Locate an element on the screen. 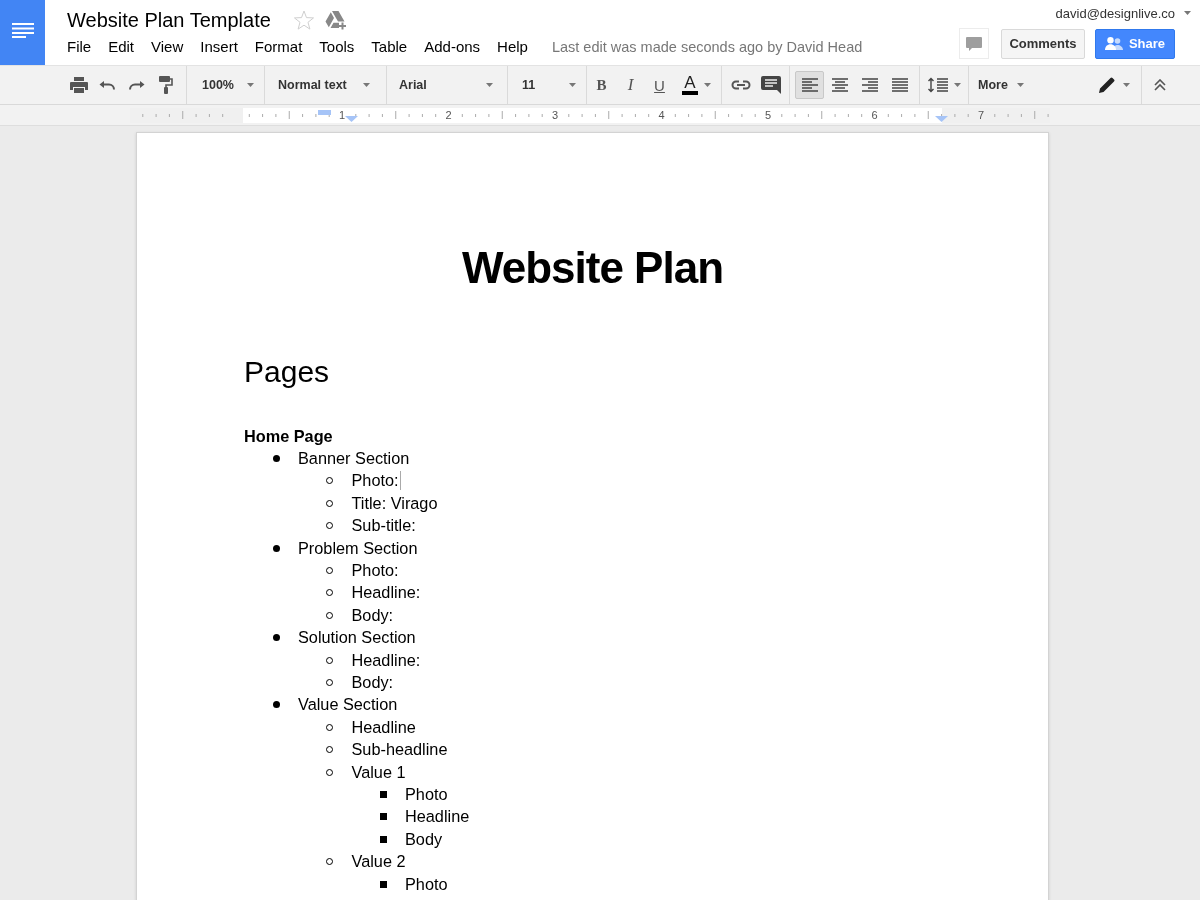  color-bar-icon is located at coordinates (690, 93).